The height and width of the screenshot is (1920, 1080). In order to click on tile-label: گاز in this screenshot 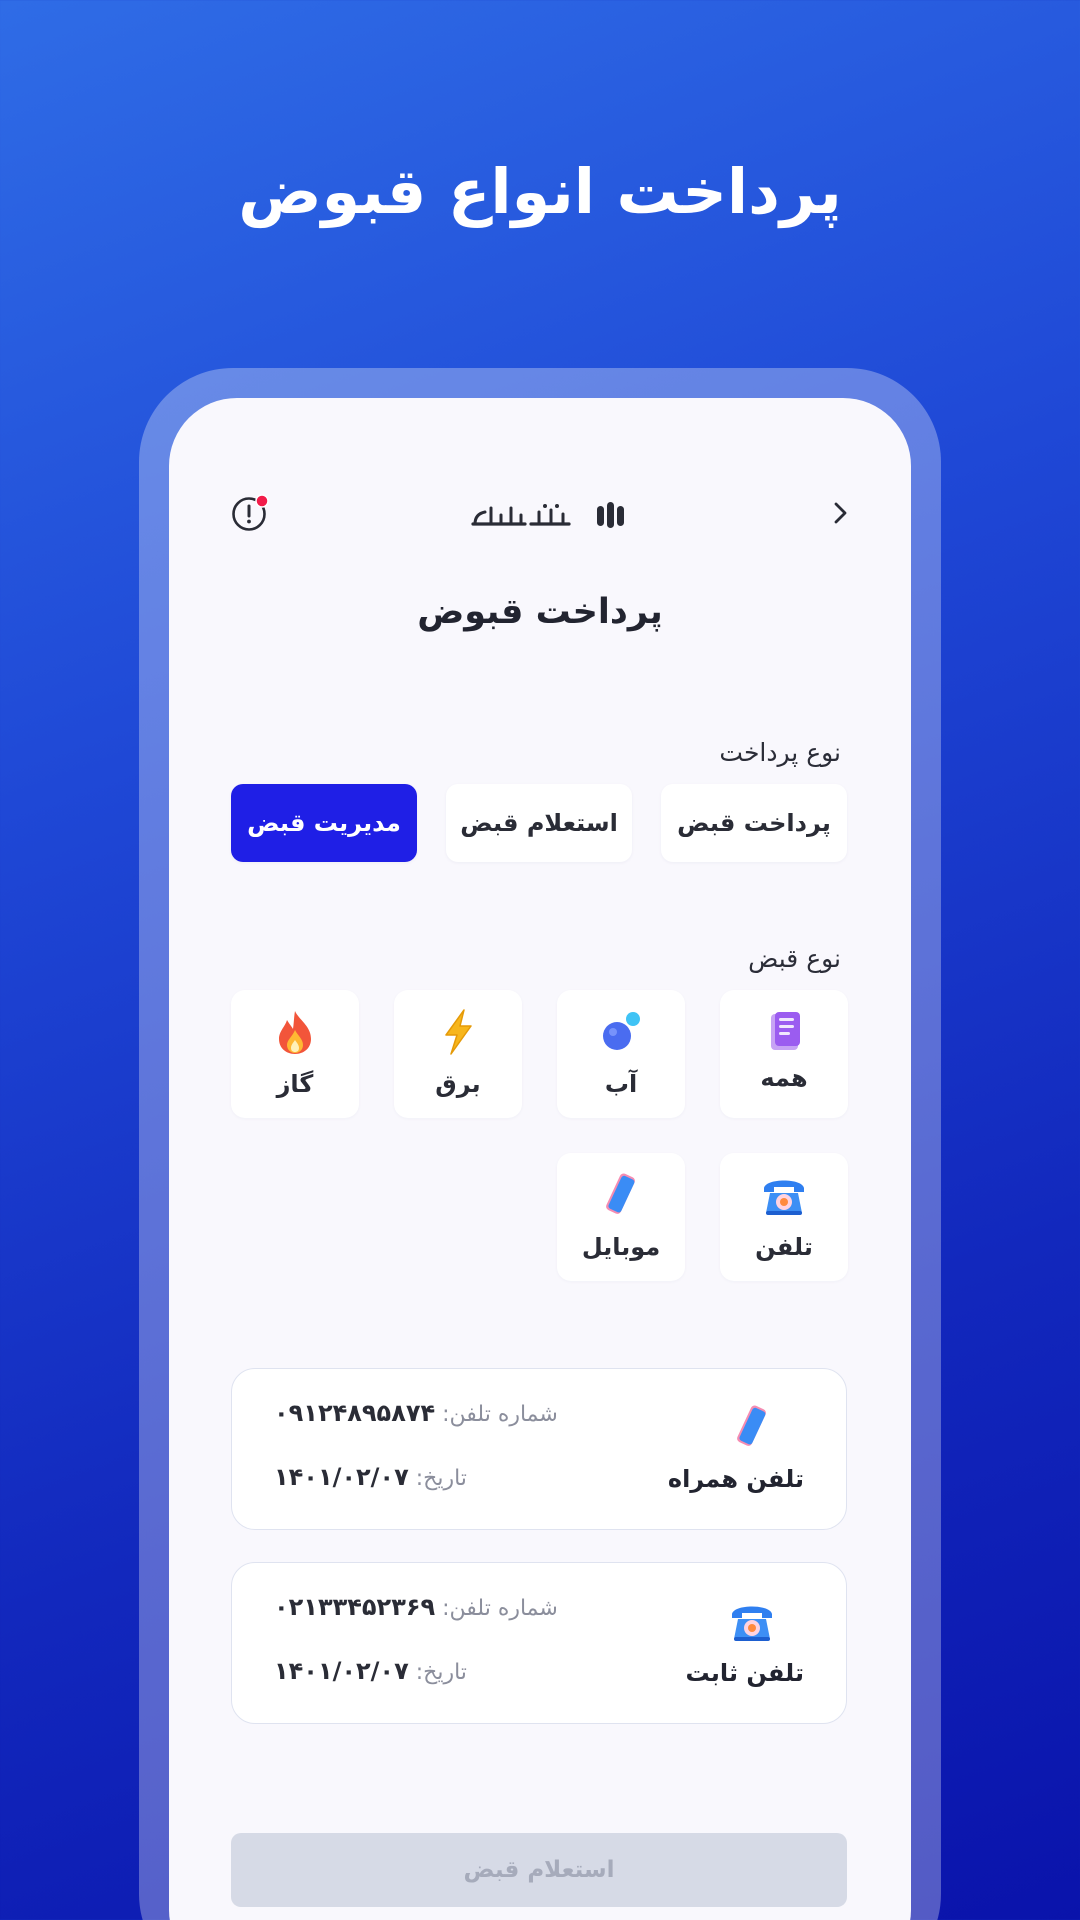, I will do `click(295, 1084)`.